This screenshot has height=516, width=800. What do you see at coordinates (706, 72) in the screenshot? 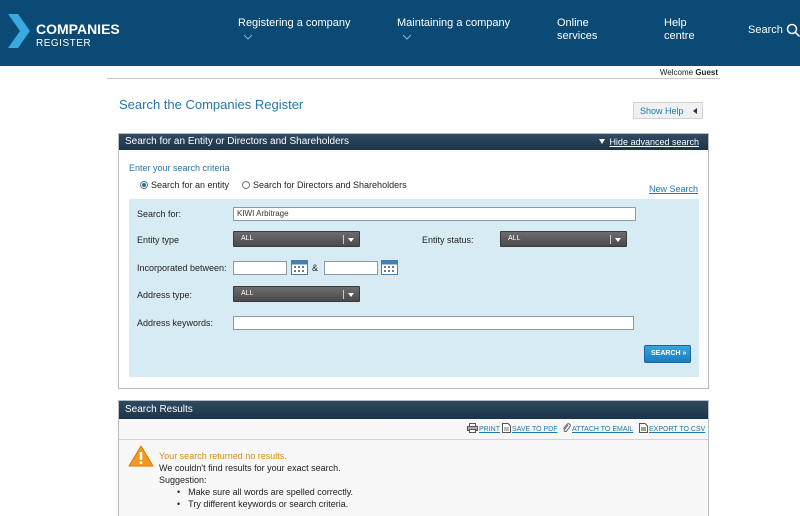
I see `welcome-user: Guest` at bounding box center [706, 72].